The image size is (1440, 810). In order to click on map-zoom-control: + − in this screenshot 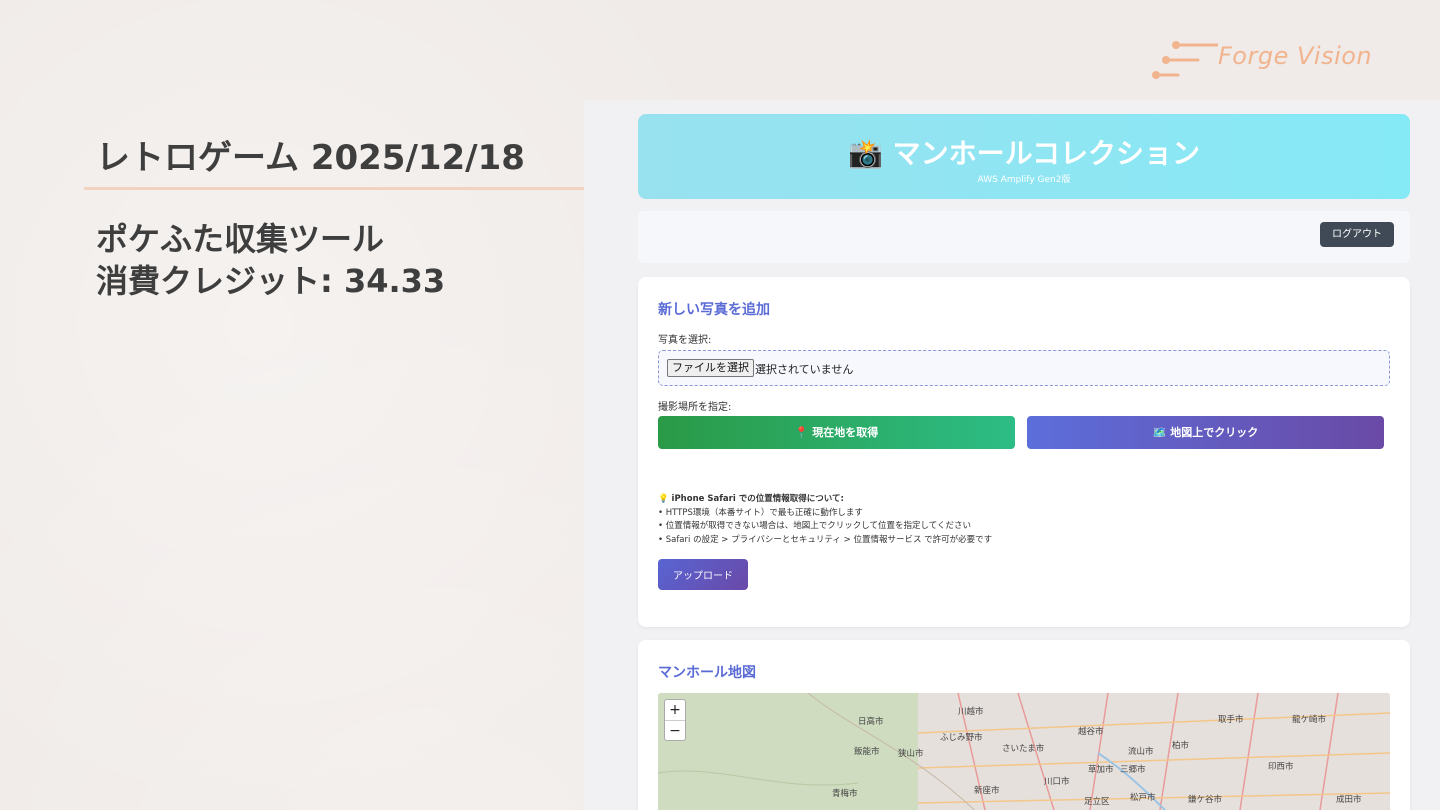, I will do `click(675, 720)`.